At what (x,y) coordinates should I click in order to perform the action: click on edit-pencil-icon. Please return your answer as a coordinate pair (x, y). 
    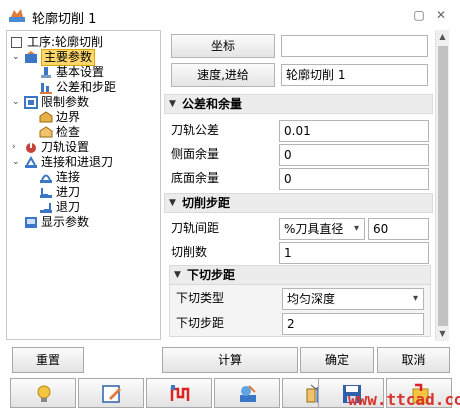
    Looking at the image, I should click on (111, 394).